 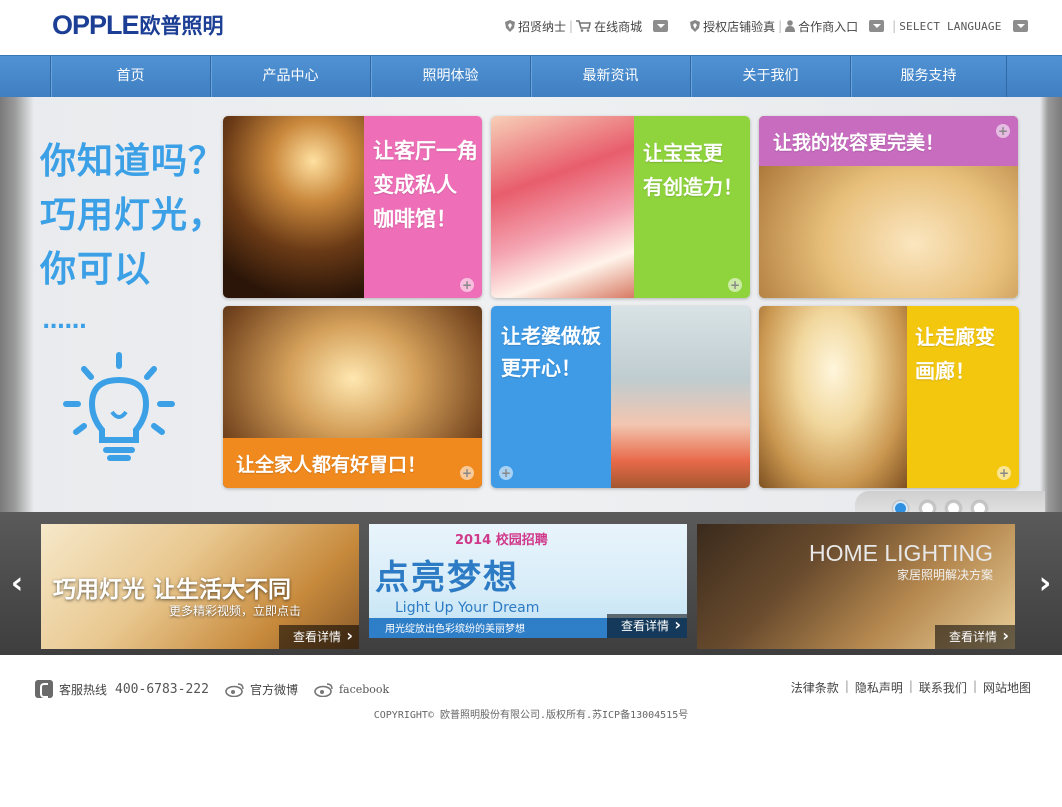 I want to click on tile-text: 更开心！, so click(x=541, y=368).